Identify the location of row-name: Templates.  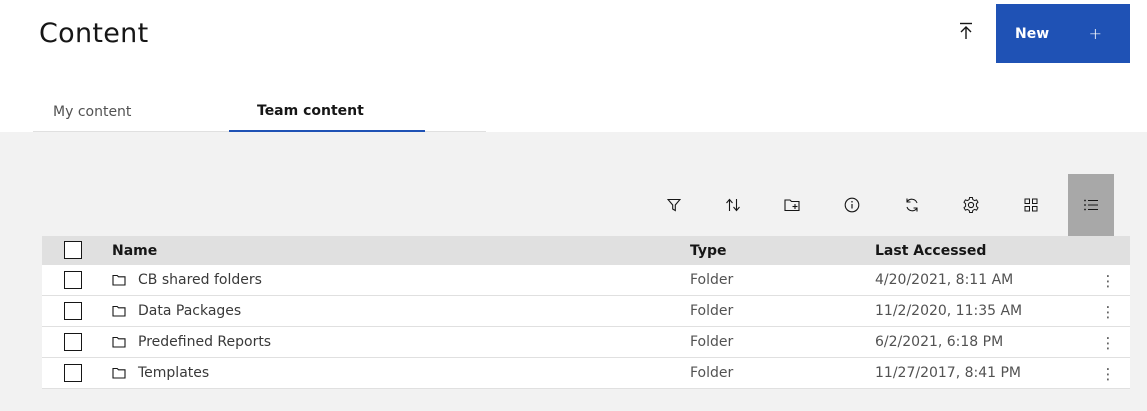
(173, 373).